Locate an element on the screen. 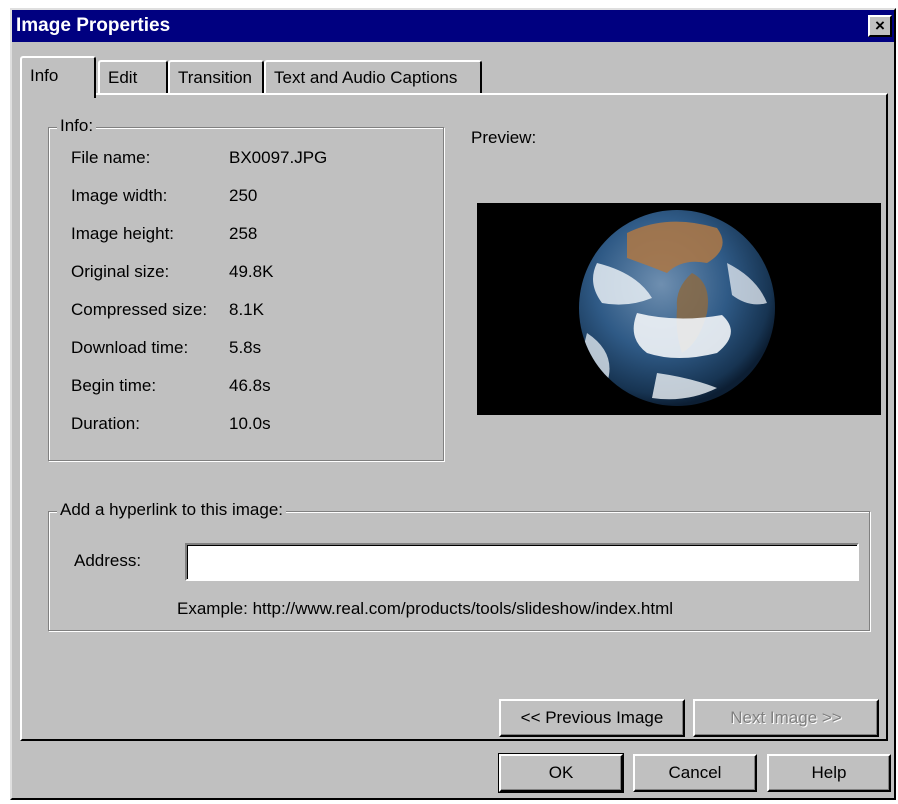 The width and height of the screenshot is (898, 804). info-value: 250 is located at coordinates (243, 195).